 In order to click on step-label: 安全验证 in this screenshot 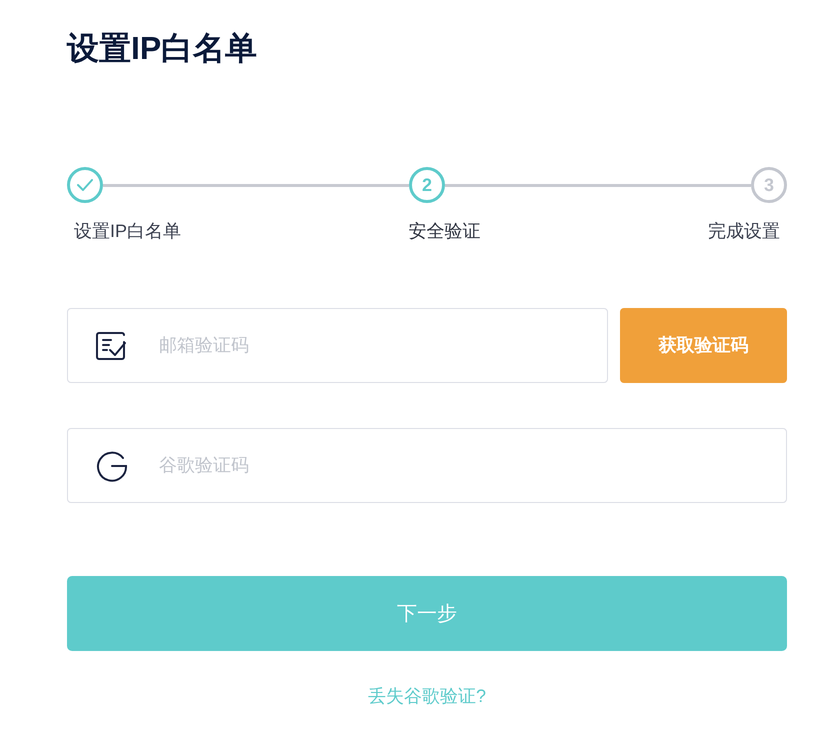, I will do `click(444, 231)`.